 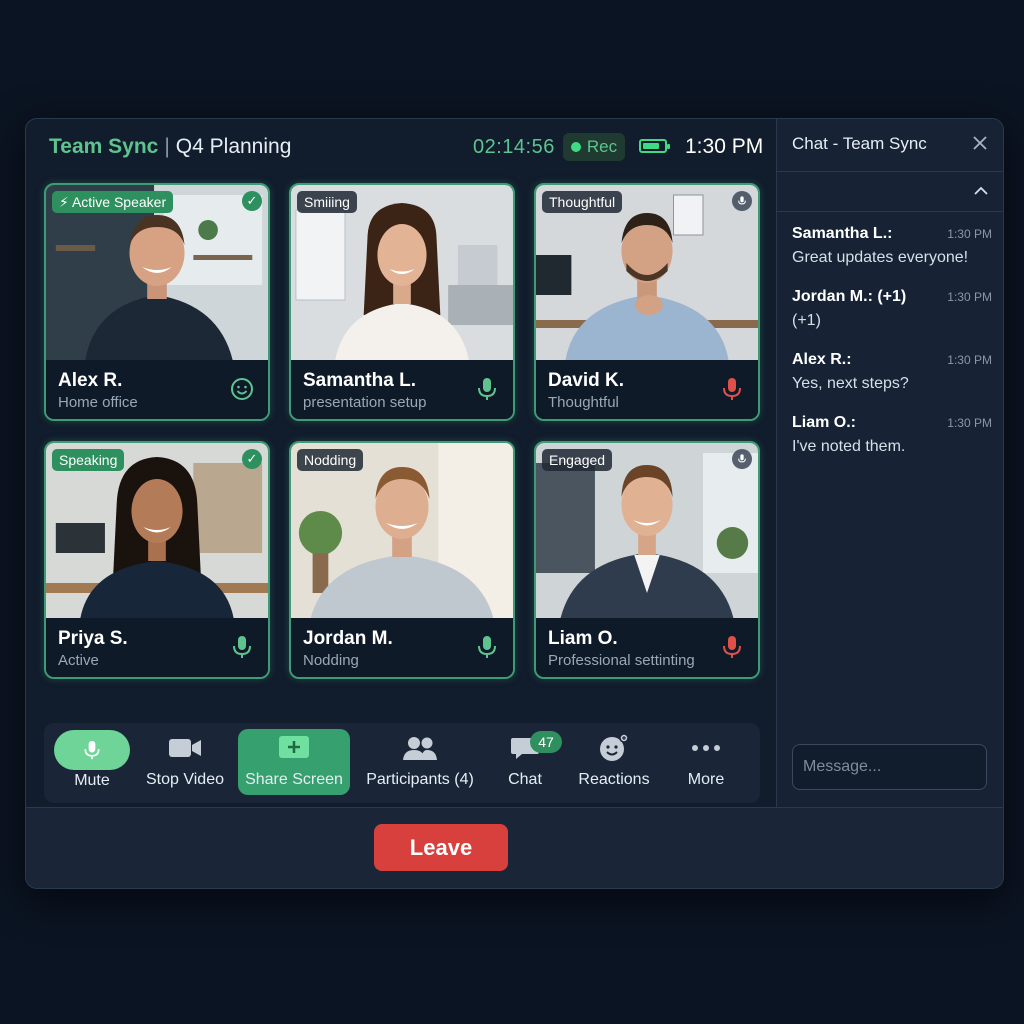 What do you see at coordinates (441, 847) in the screenshot?
I see `leave-button: Leave` at bounding box center [441, 847].